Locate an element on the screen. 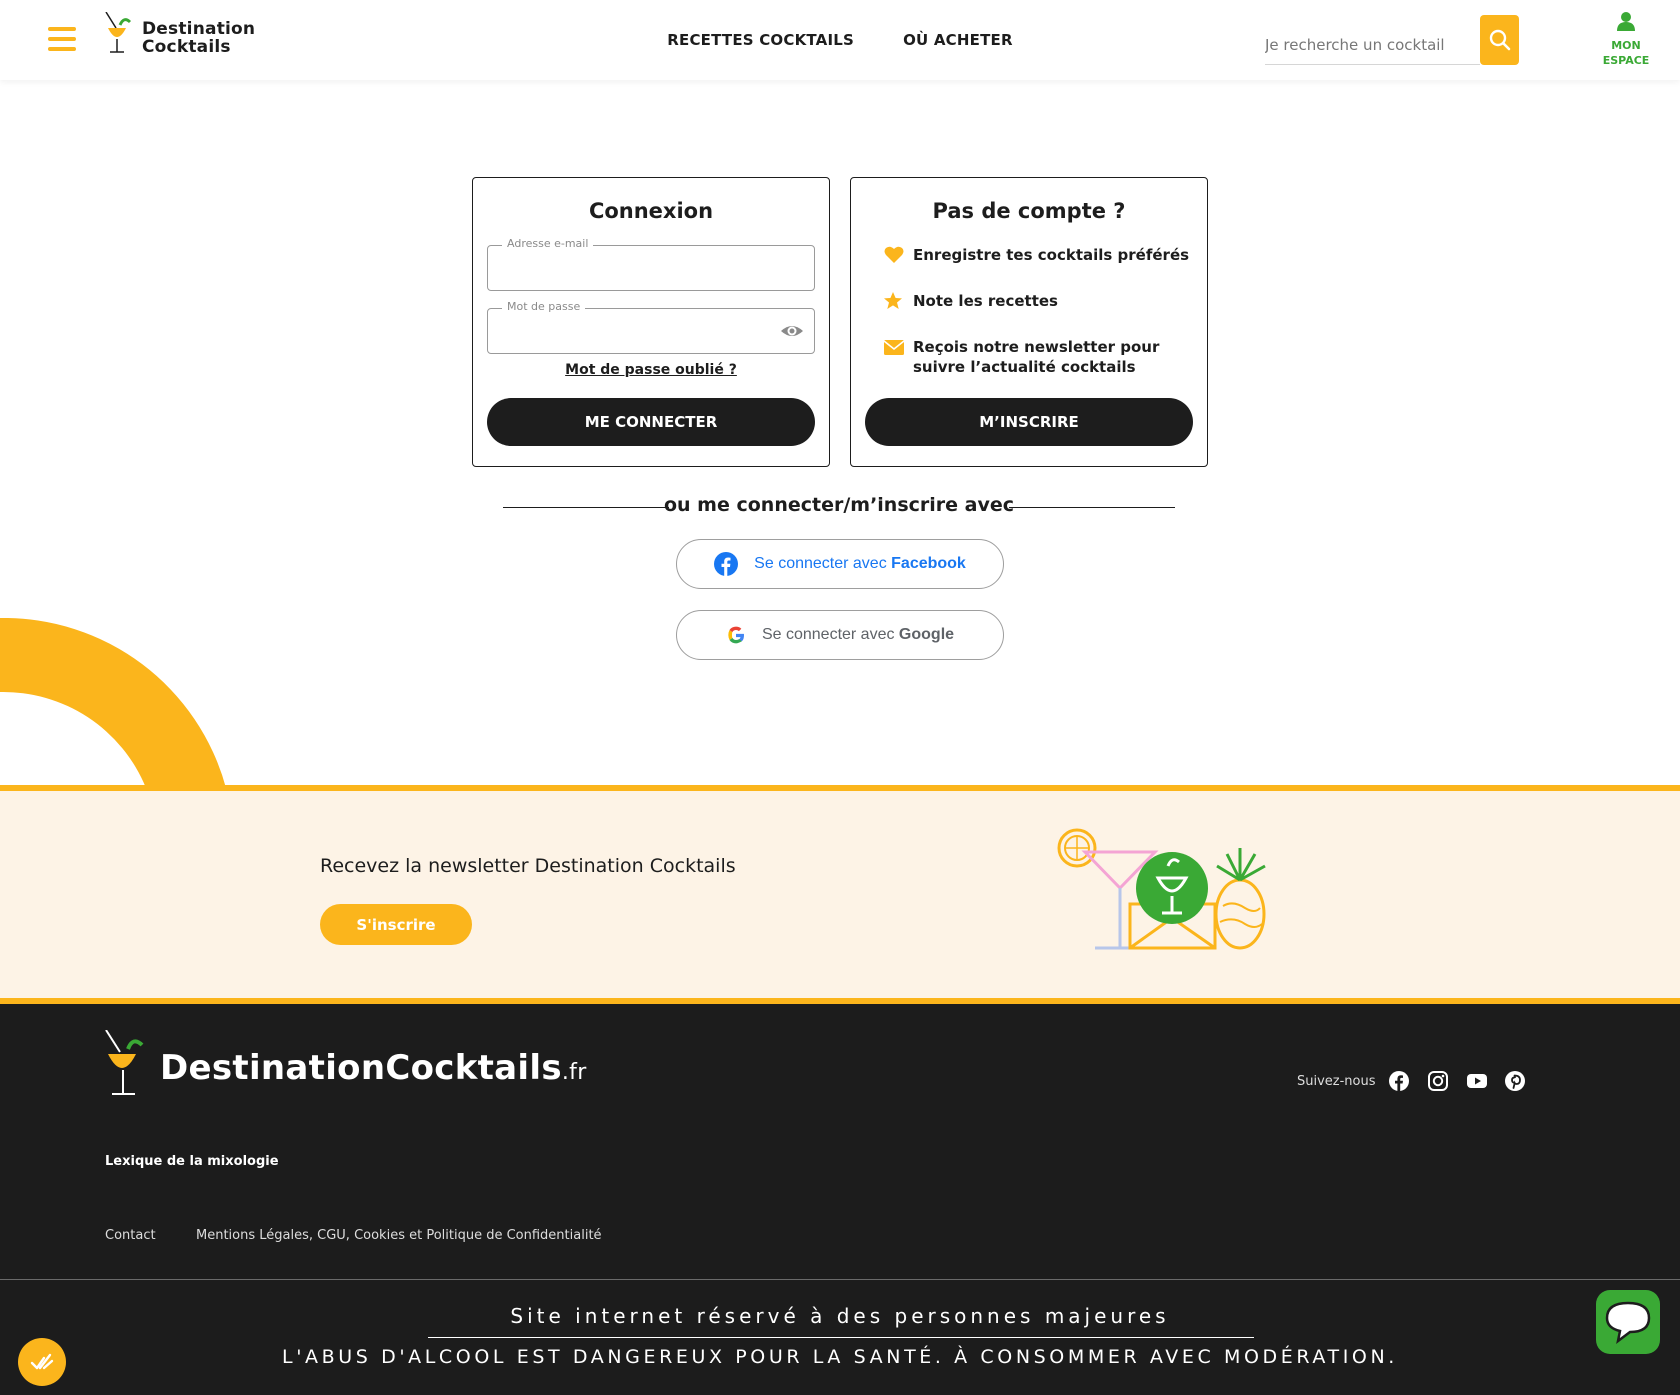  facebook-prefix: Se connecter avec is located at coordinates (823, 563).